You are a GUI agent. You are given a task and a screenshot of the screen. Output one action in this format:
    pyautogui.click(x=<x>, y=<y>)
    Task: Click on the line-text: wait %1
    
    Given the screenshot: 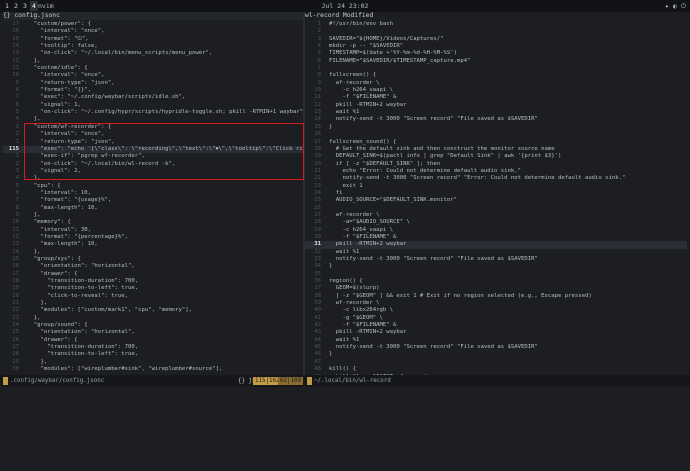 What is the action you would take?
    pyautogui.click(x=344, y=112)
    